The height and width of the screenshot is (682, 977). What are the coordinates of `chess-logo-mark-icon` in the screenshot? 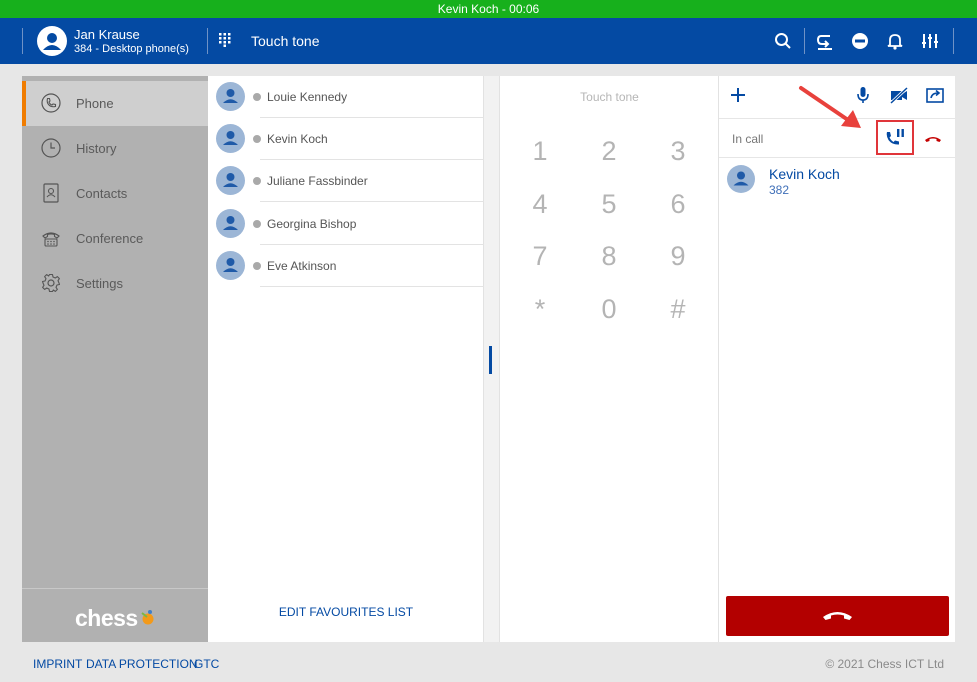 It's located at (147, 617).